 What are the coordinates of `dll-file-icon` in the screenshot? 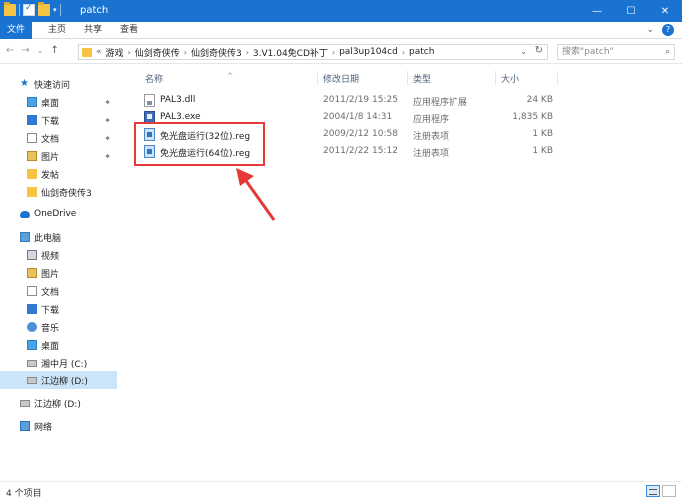 It's located at (149, 100).